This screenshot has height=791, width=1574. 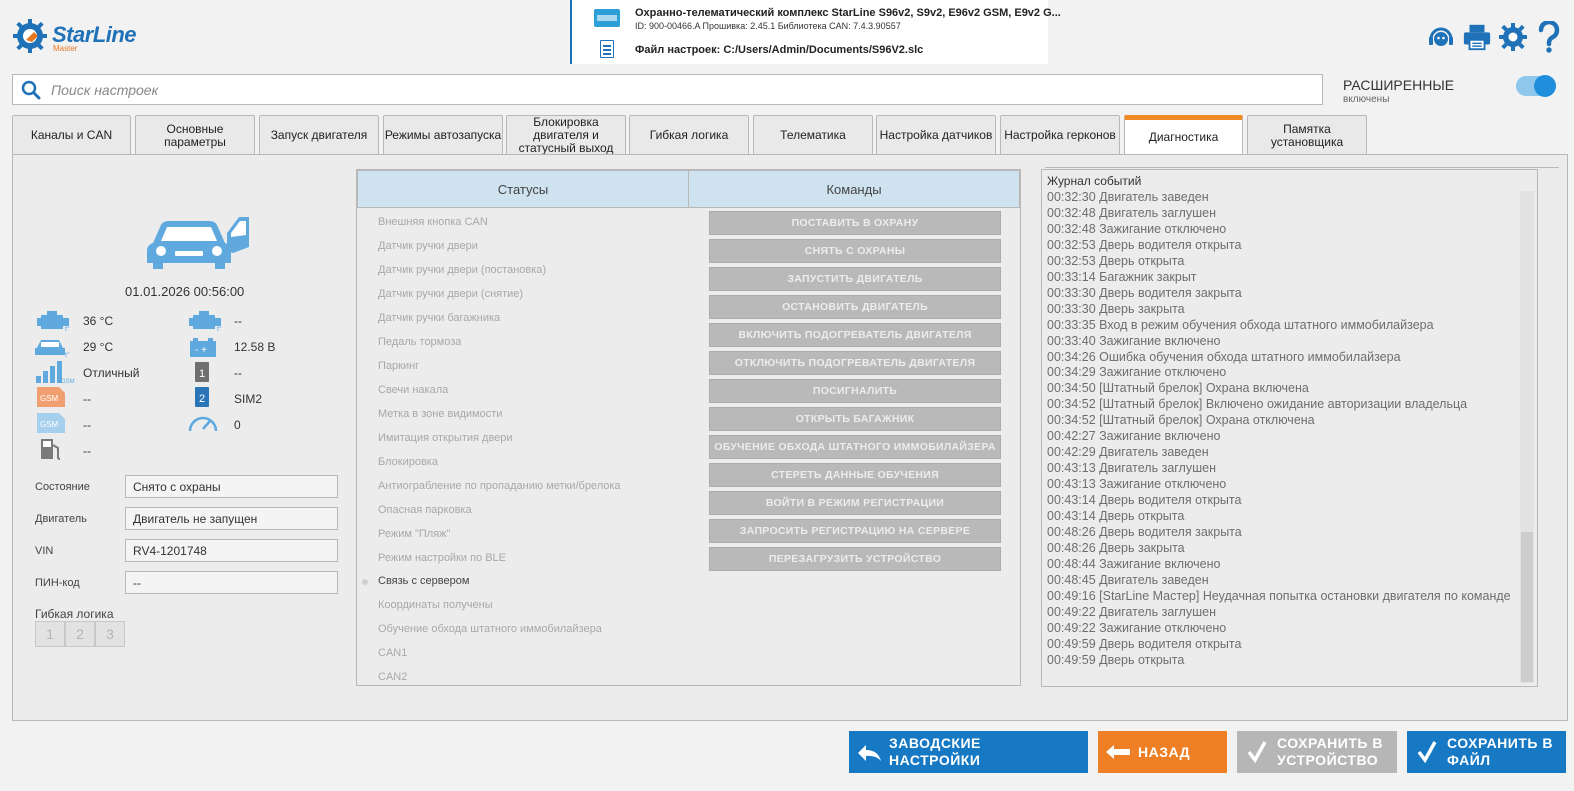 What do you see at coordinates (65, 48) in the screenshot?
I see `logo-subtitle: Master` at bounding box center [65, 48].